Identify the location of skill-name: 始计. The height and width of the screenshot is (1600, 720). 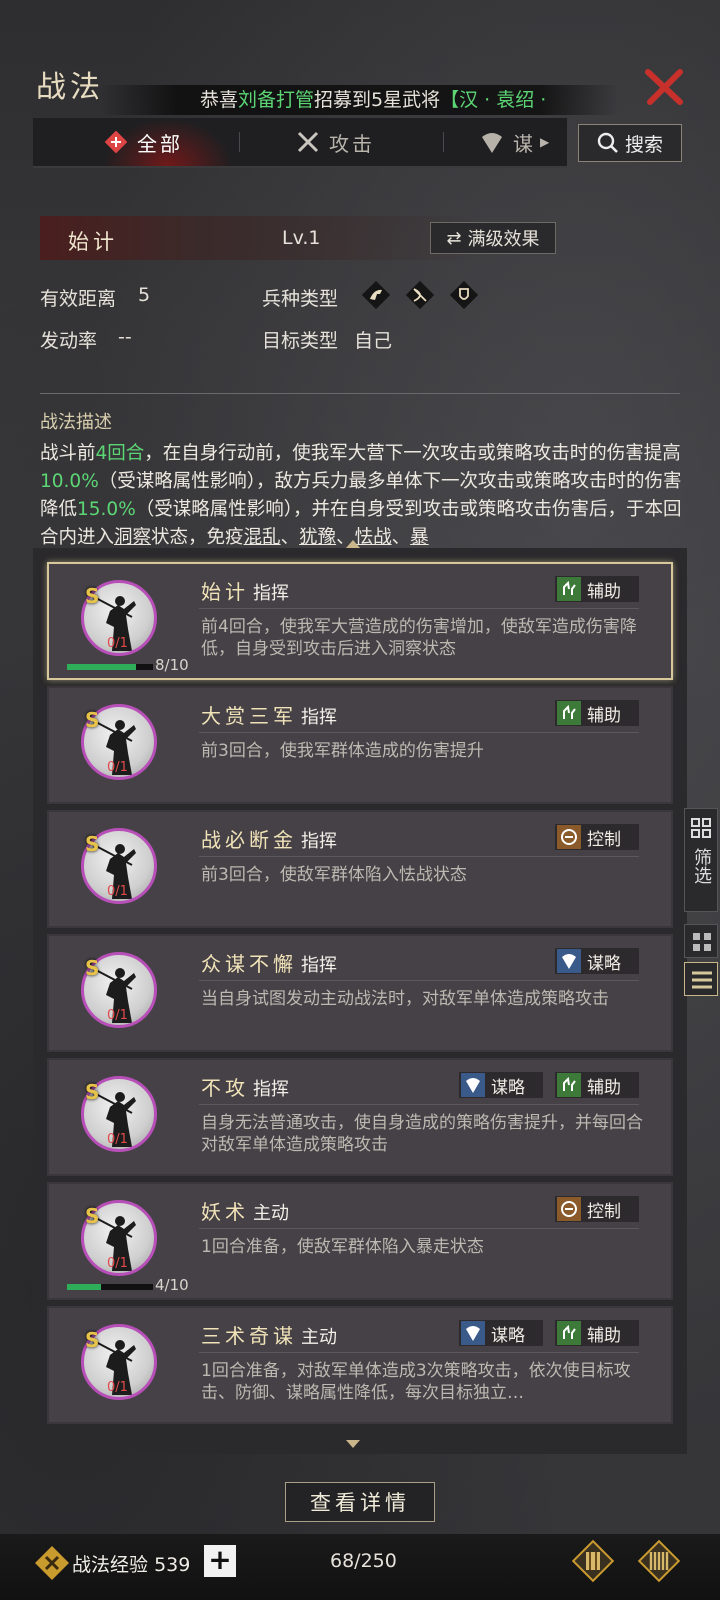
(93, 242).